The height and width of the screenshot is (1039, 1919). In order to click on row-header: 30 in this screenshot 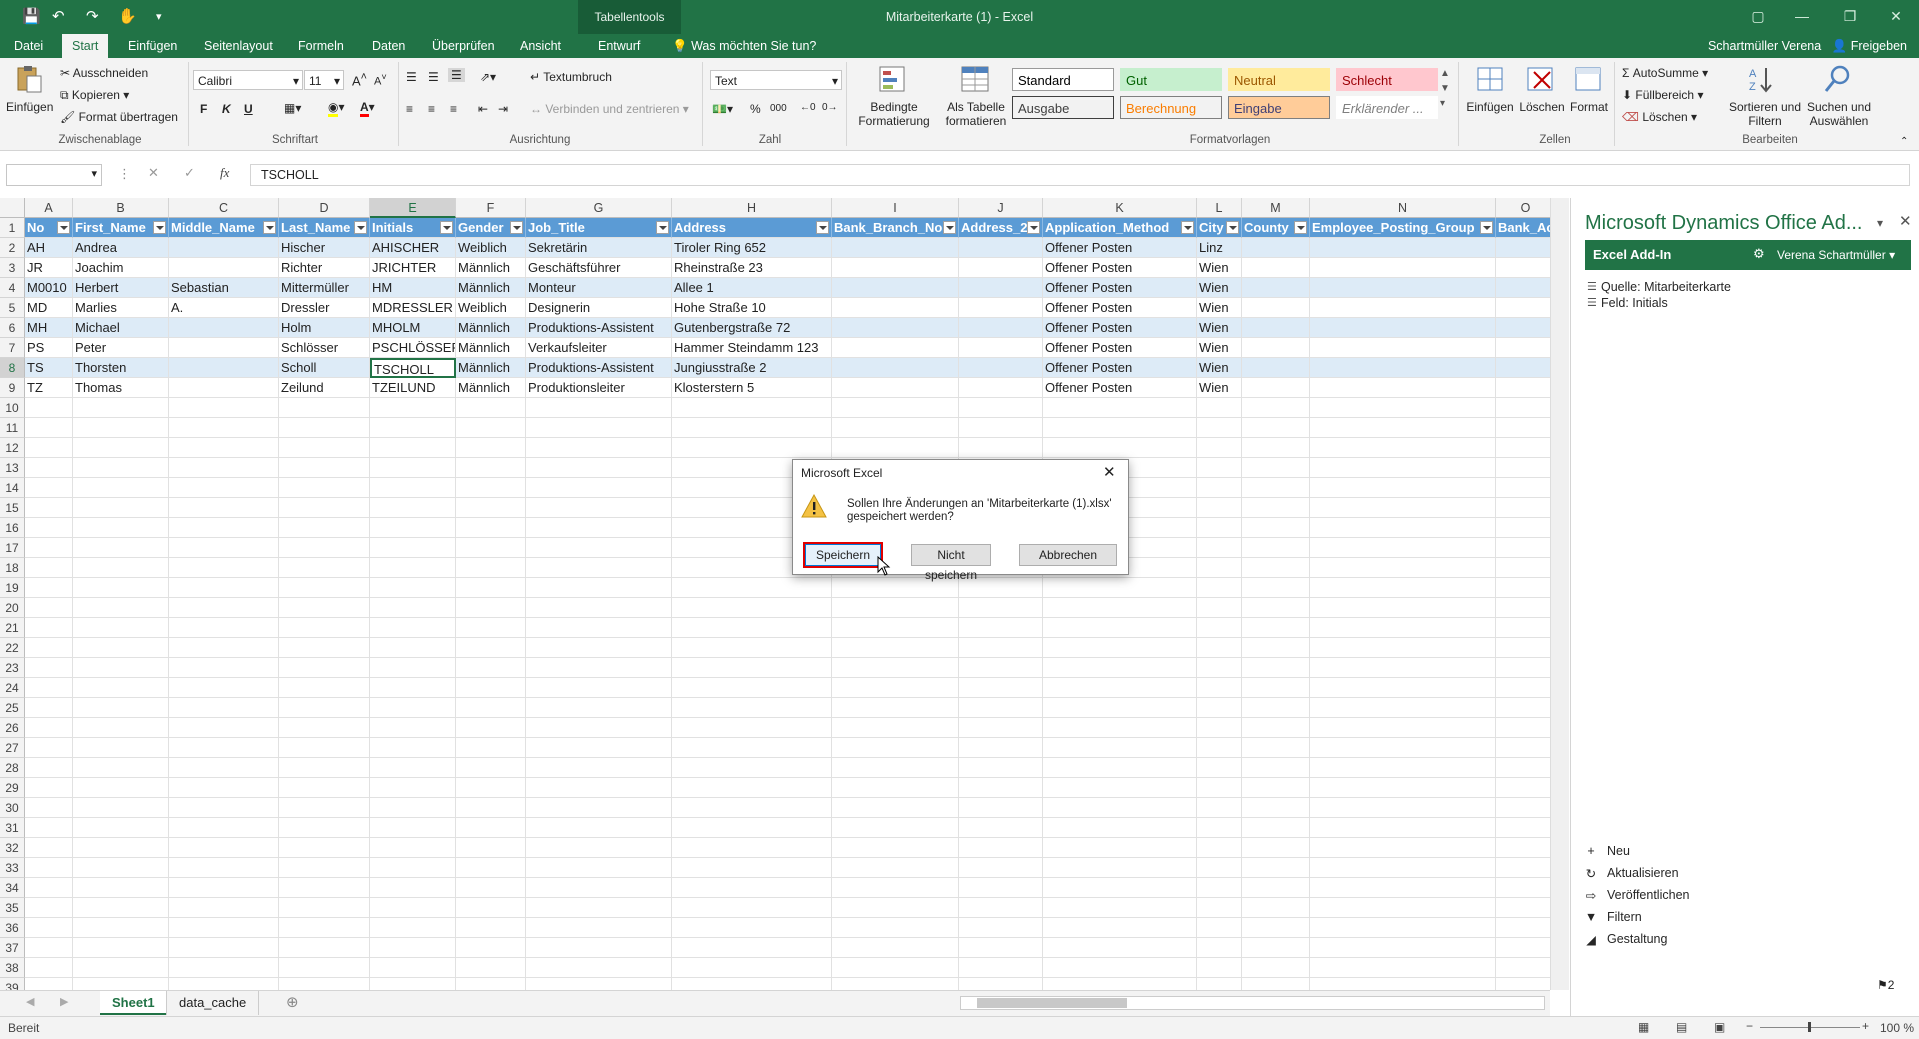, I will do `click(12, 808)`.